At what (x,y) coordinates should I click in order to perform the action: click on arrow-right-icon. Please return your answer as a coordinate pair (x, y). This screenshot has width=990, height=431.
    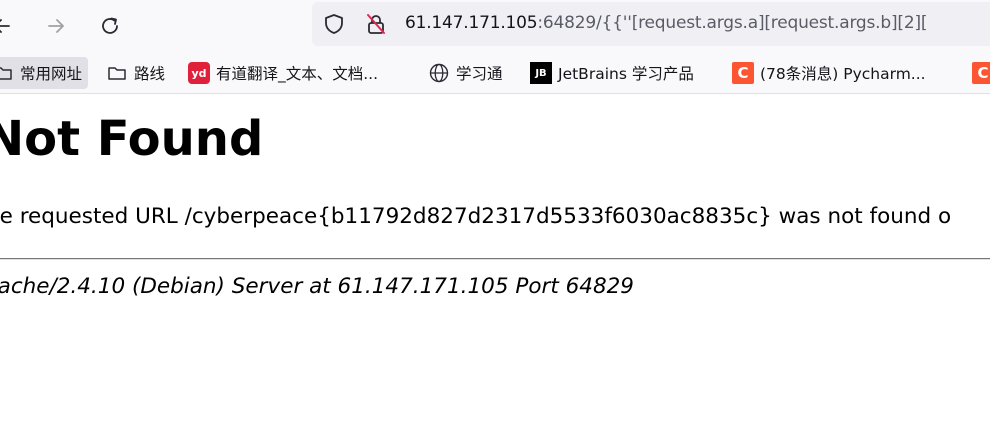
    Looking at the image, I should click on (56, 26).